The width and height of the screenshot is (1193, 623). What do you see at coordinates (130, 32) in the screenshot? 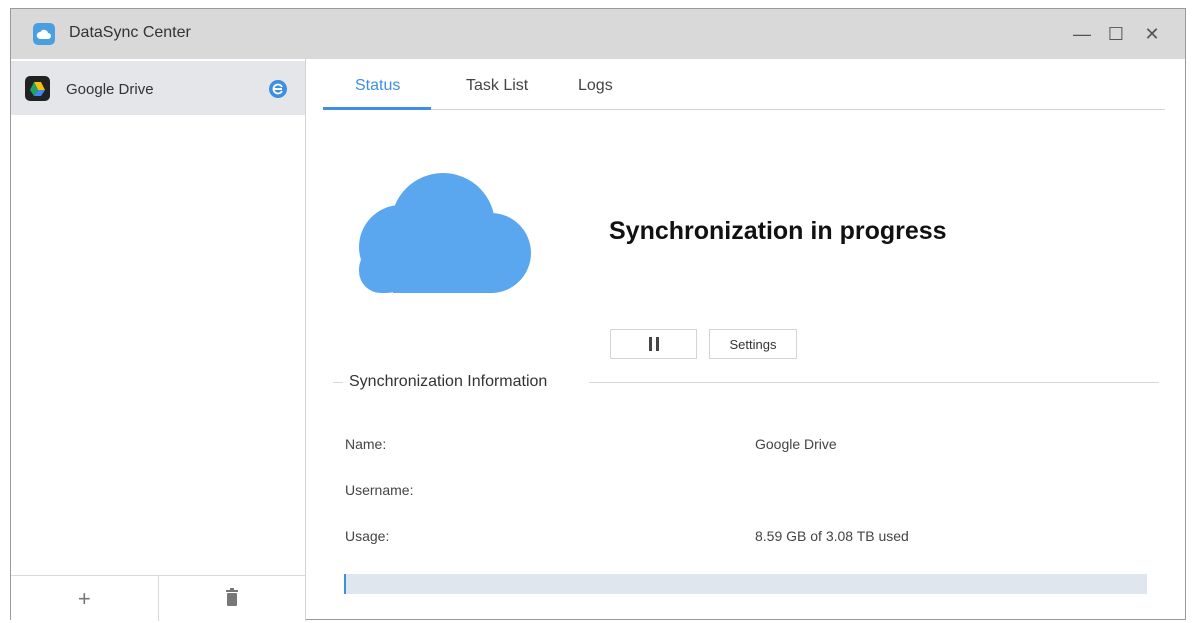
I see `window-title: DataSync Center` at bounding box center [130, 32].